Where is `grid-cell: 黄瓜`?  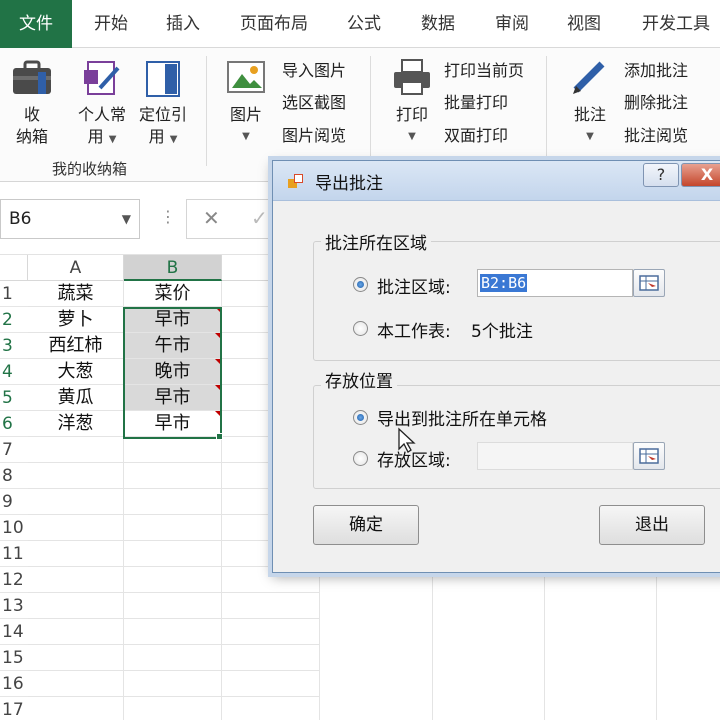
grid-cell: 黄瓜 is located at coordinates (76, 398).